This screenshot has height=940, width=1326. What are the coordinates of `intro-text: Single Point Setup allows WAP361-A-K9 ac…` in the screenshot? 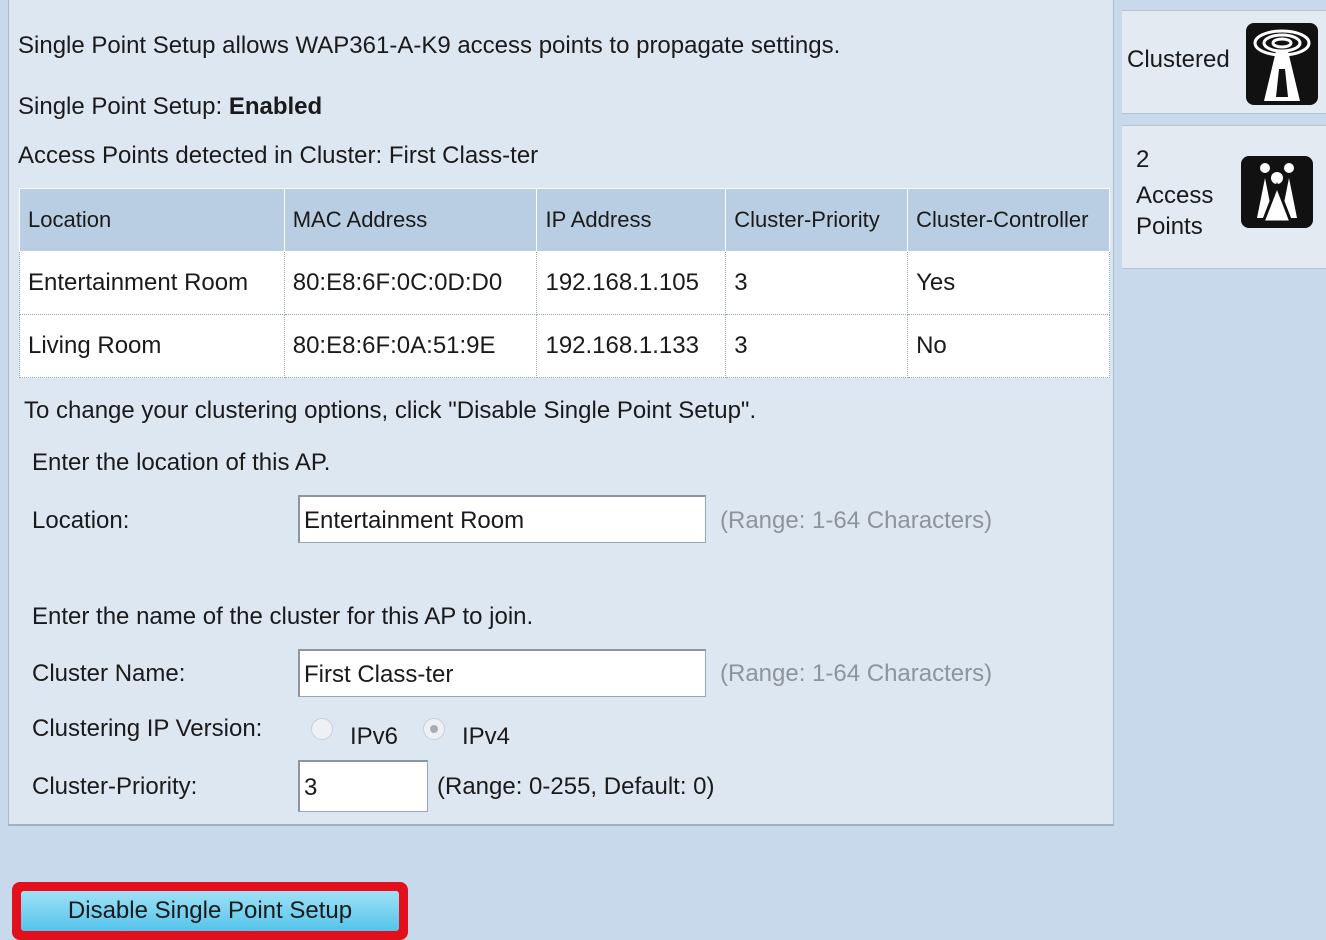 It's located at (429, 45).